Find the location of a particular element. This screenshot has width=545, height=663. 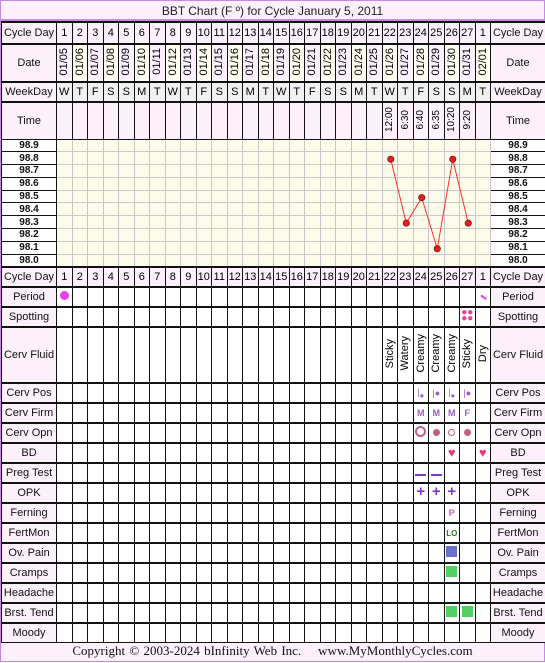

bd-cell is located at coordinates (96, 453).